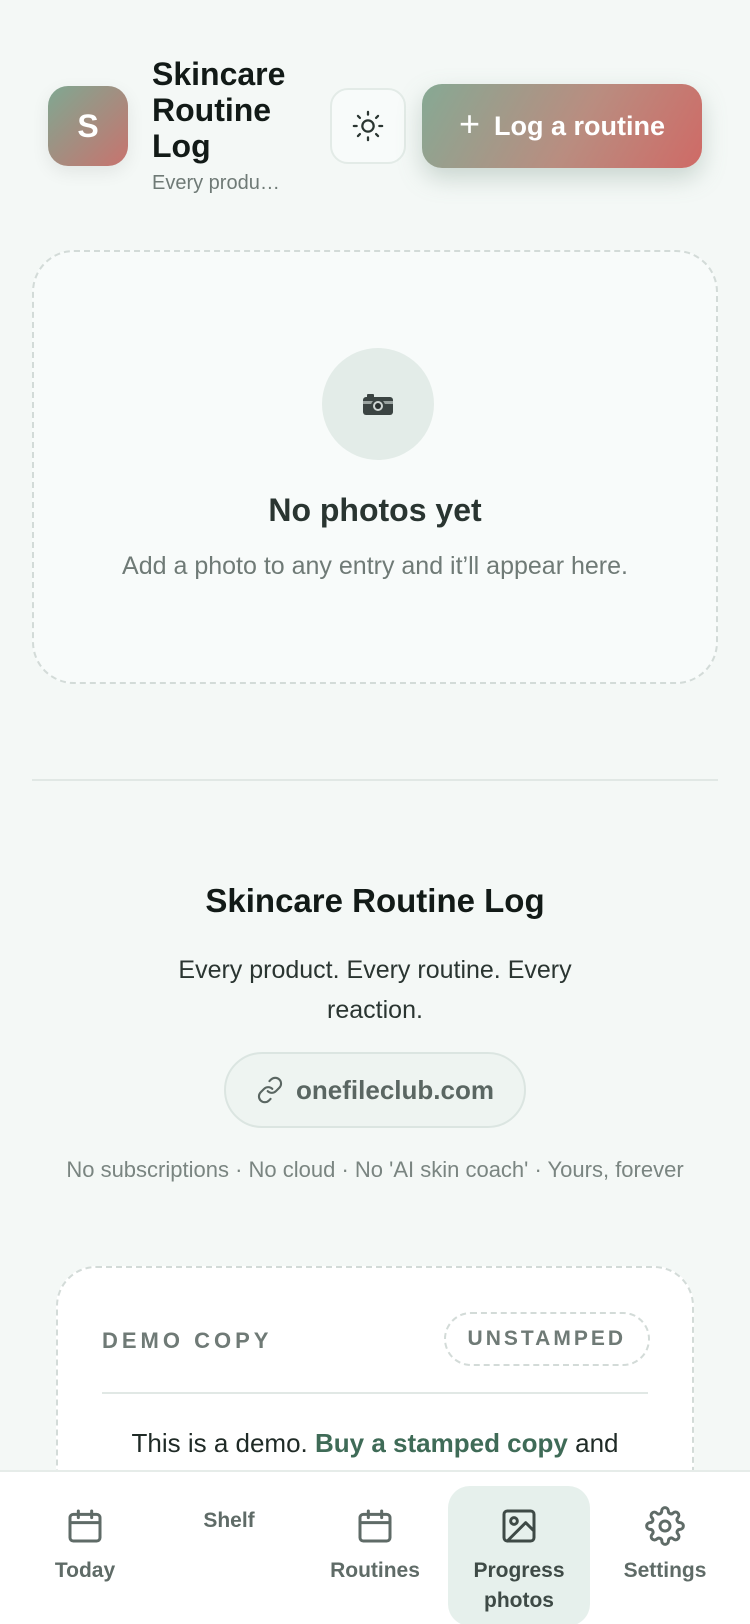  Describe the element at coordinates (665, 1555) in the screenshot. I see `nav-item-settings: Settings` at that location.